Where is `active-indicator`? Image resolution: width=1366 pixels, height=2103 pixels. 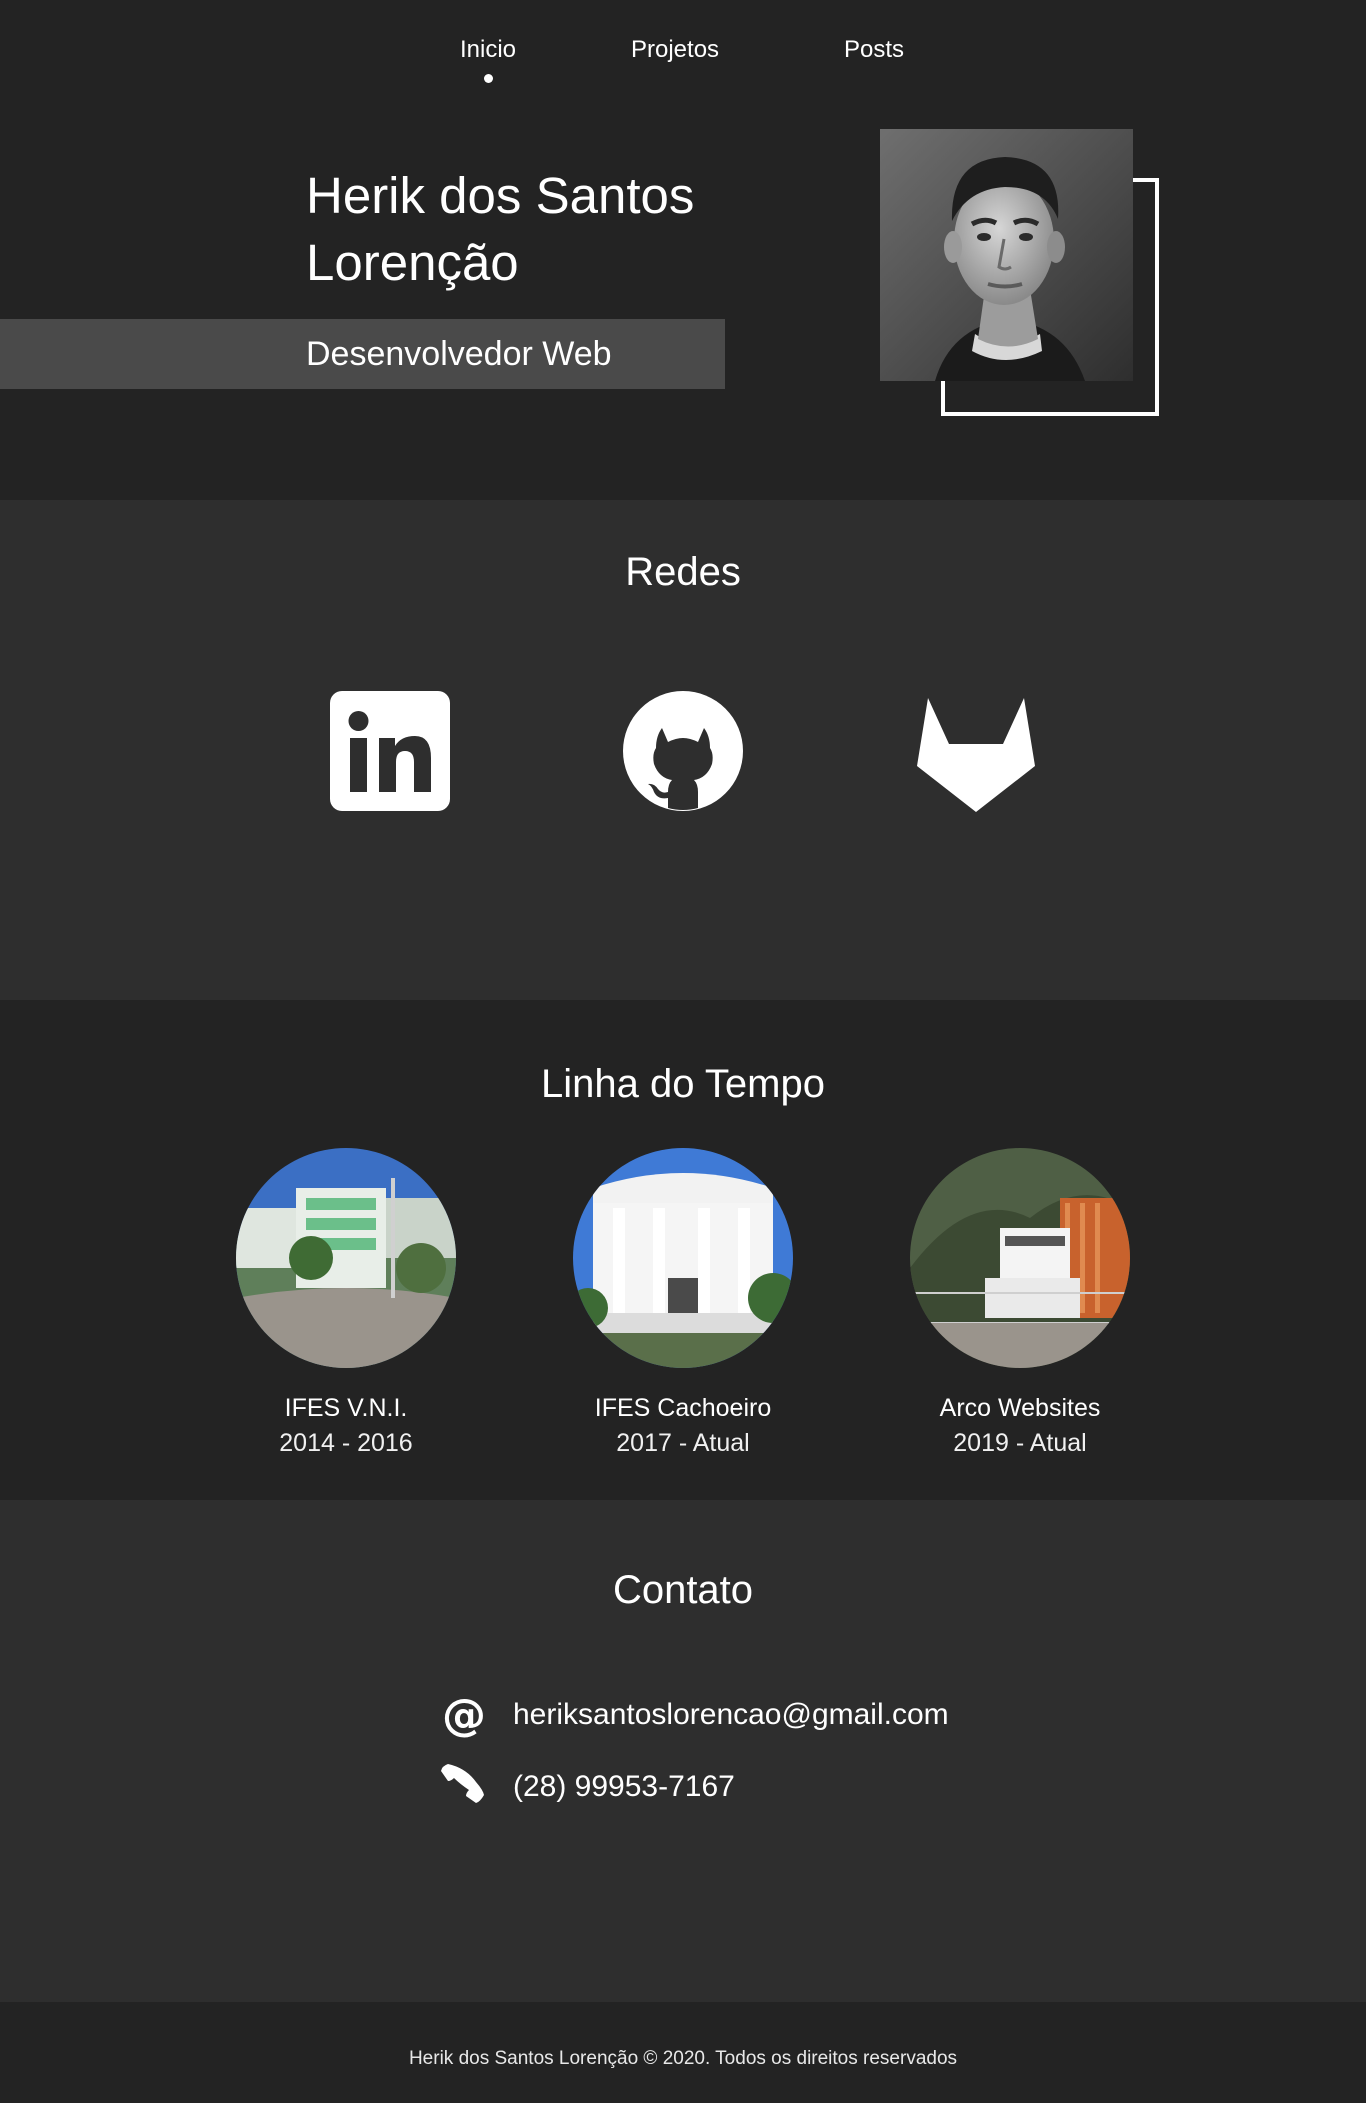
active-indicator is located at coordinates (489, 78).